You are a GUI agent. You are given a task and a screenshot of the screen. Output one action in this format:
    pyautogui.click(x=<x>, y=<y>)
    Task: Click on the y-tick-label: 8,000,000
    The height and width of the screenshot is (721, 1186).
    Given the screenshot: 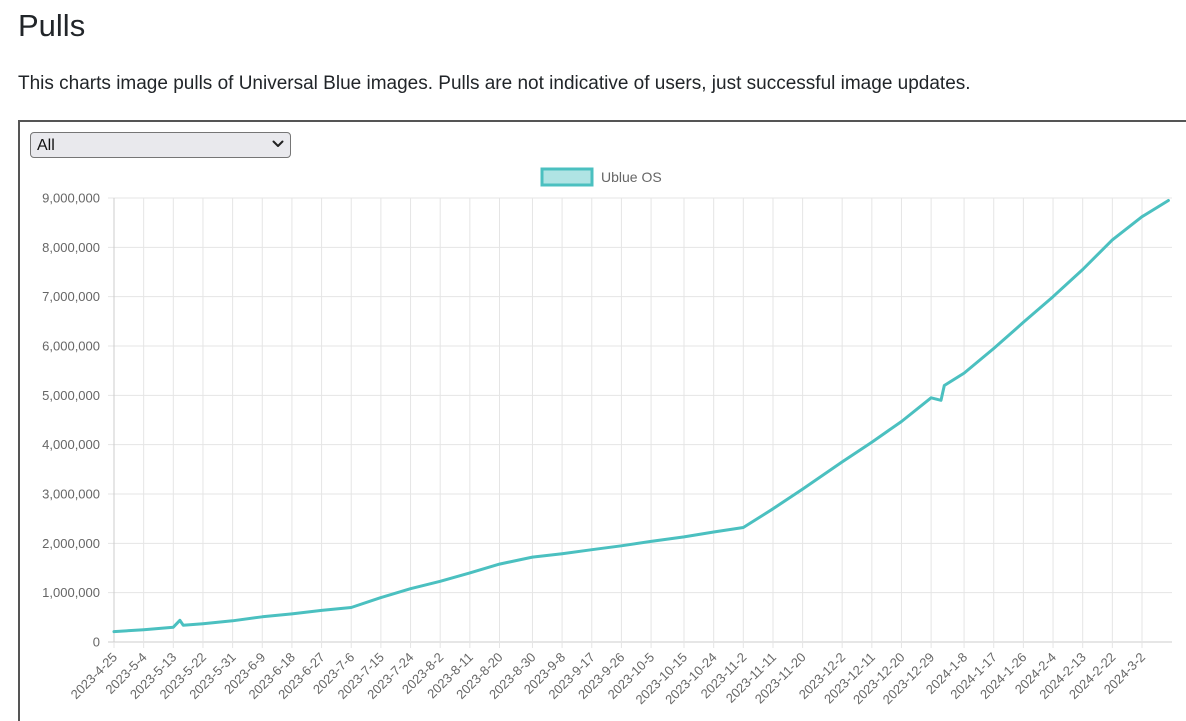 What is the action you would take?
    pyautogui.click(x=71, y=247)
    